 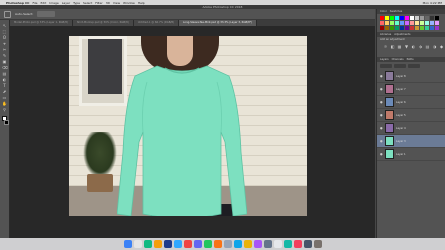 What do you see at coordinates (411, 76) in the screenshot?
I see `layer-row: ● Layer 8` at bounding box center [411, 76].